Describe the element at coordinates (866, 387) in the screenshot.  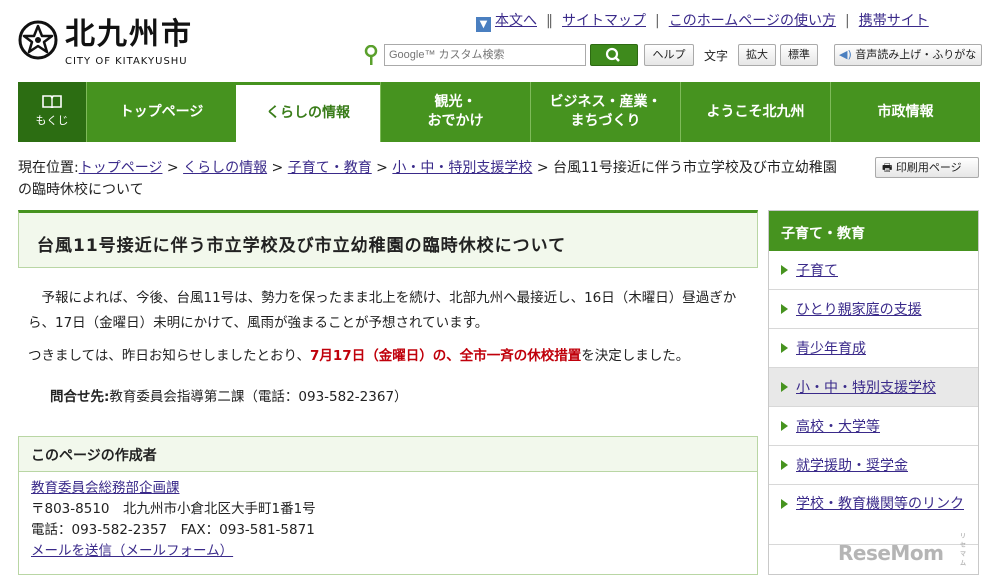
I see `sidebar-link: 小・中・特別支援学校` at that location.